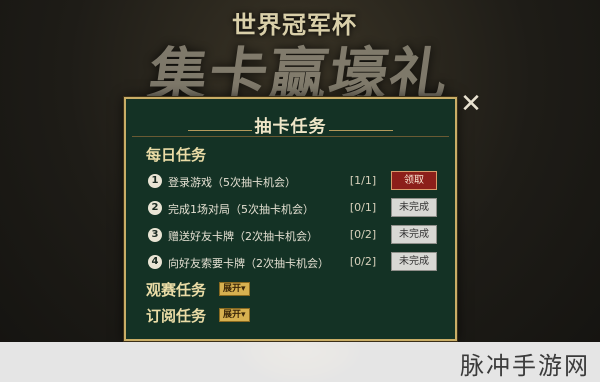 The image size is (600, 382). Describe the element at coordinates (248, 263) in the screenshot. I see `task-description: 向好友索要卡牌（2次抽卡机会）` at that location.